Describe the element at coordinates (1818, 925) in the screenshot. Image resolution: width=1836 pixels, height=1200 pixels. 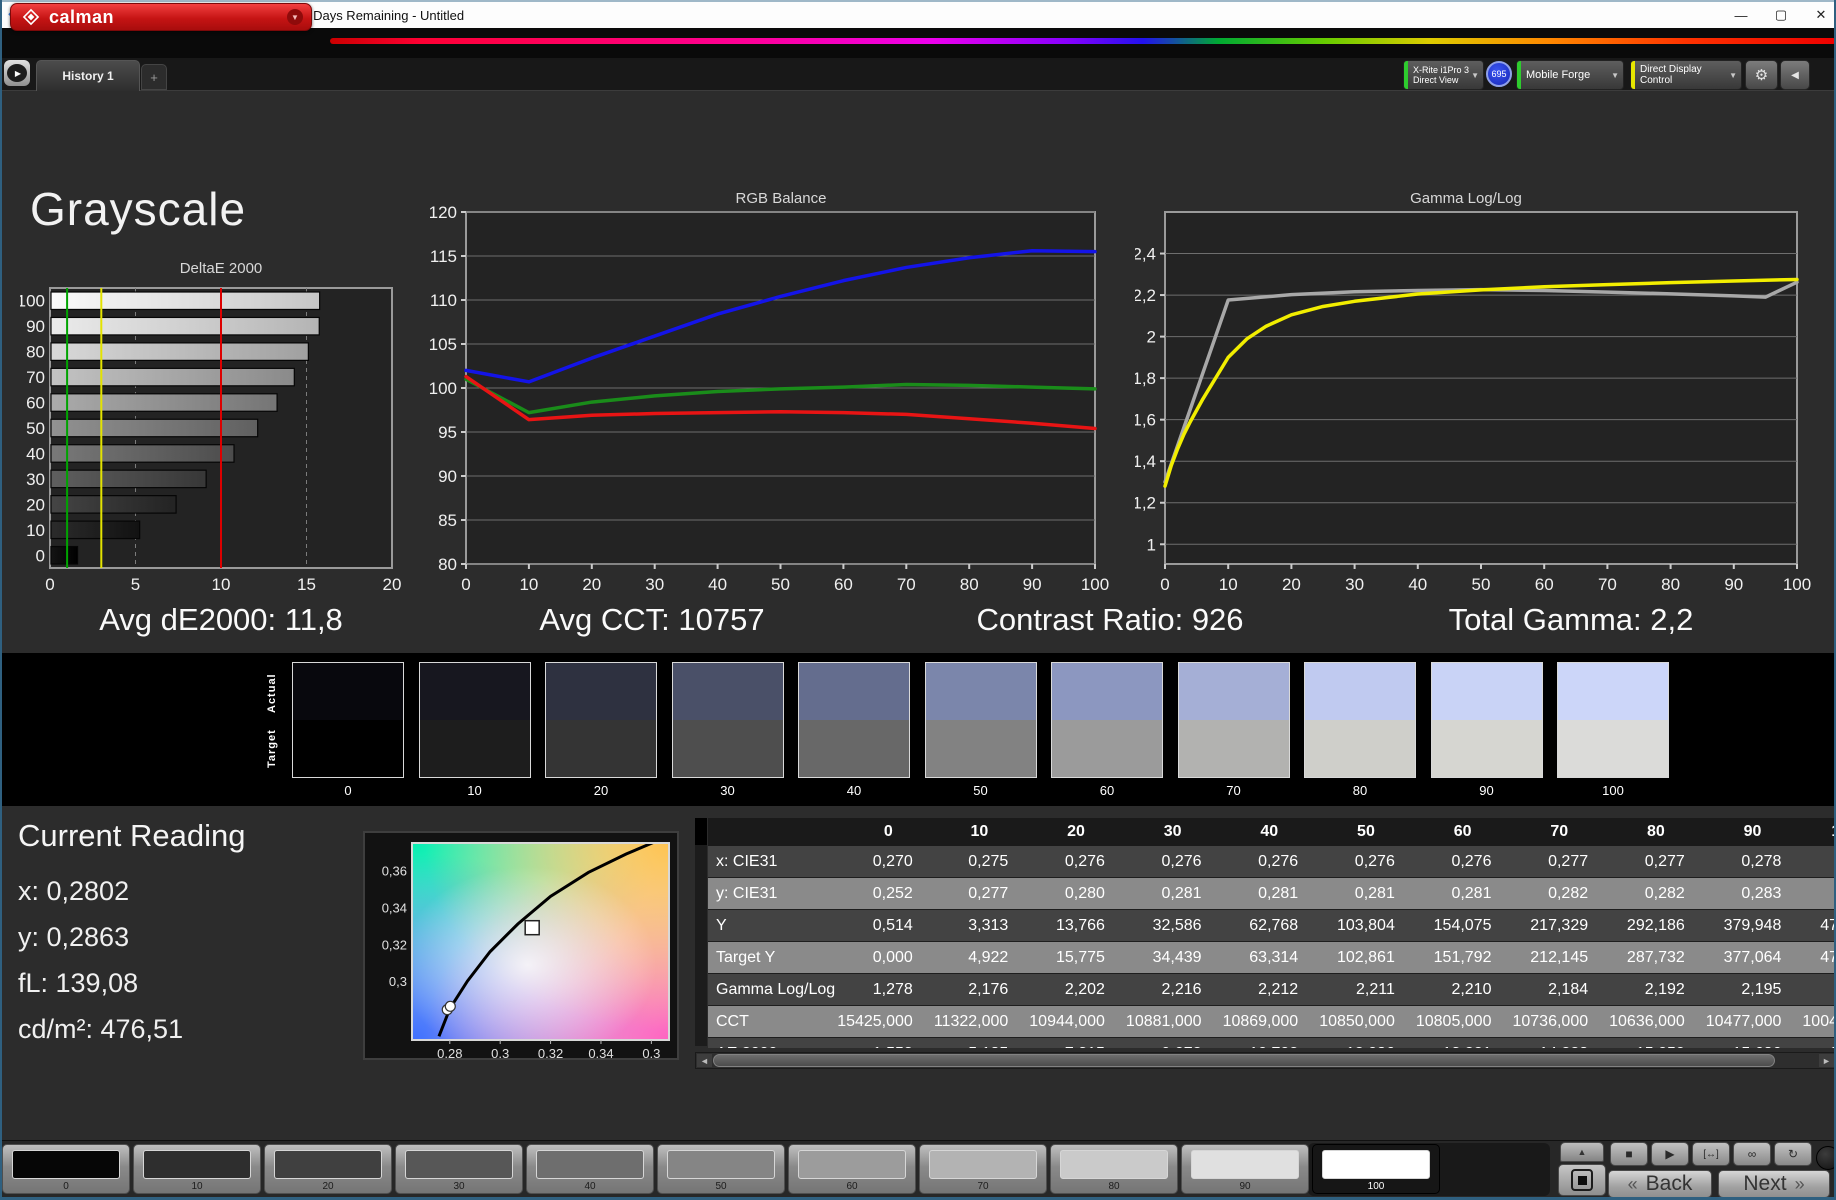
I see `table-cell: 476,514` at that location.